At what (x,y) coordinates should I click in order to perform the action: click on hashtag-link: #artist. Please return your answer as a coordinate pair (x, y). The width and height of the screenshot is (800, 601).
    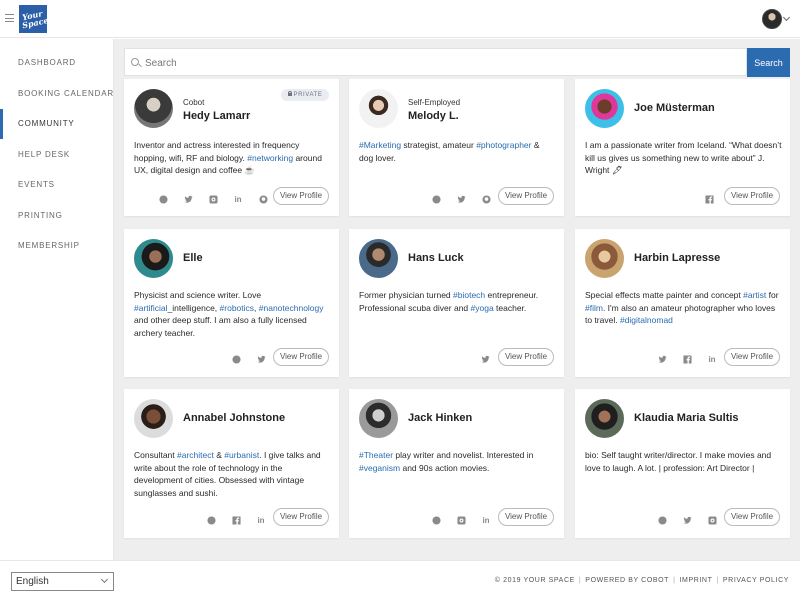
    Looking at the image, I should click on (754, 295).